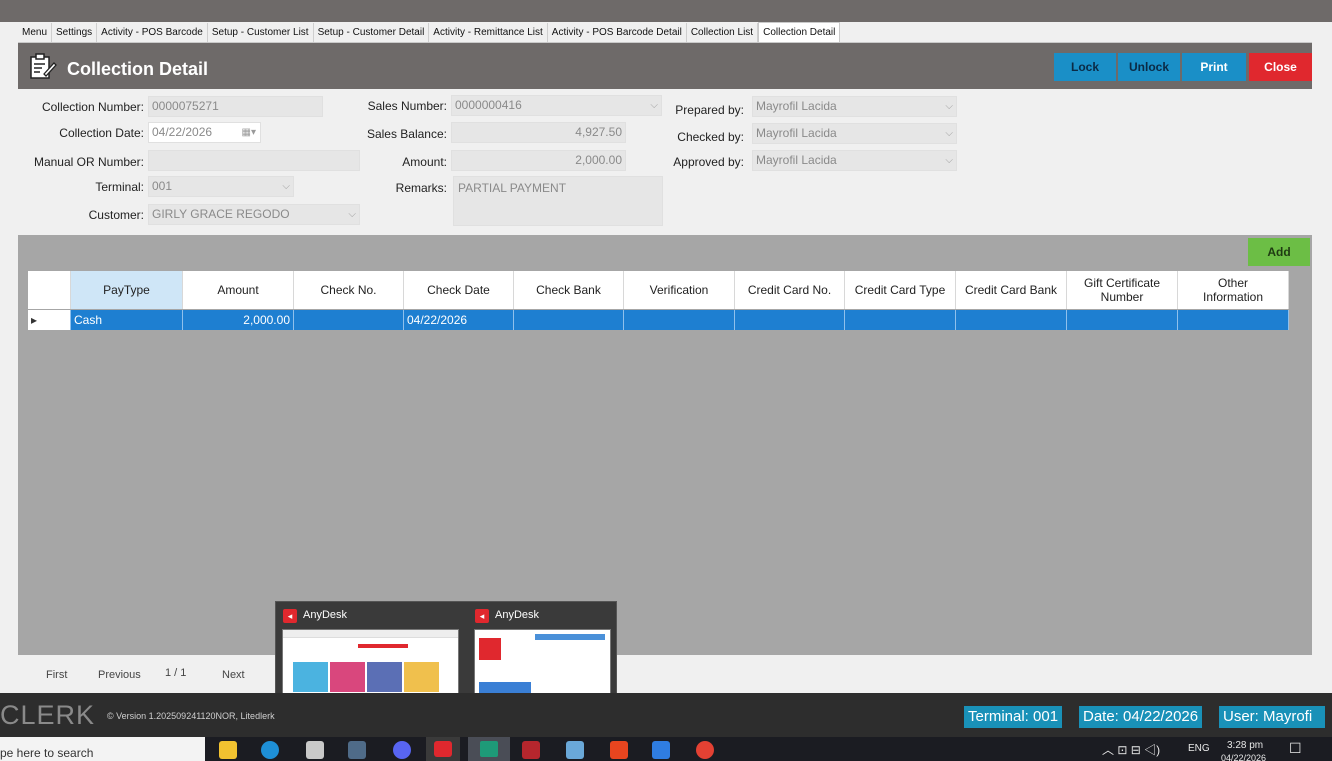  What do you see at coordinates (233, 675) in the screenshot?
I see `next-page-button: Next` at bounding box center [233, 675].